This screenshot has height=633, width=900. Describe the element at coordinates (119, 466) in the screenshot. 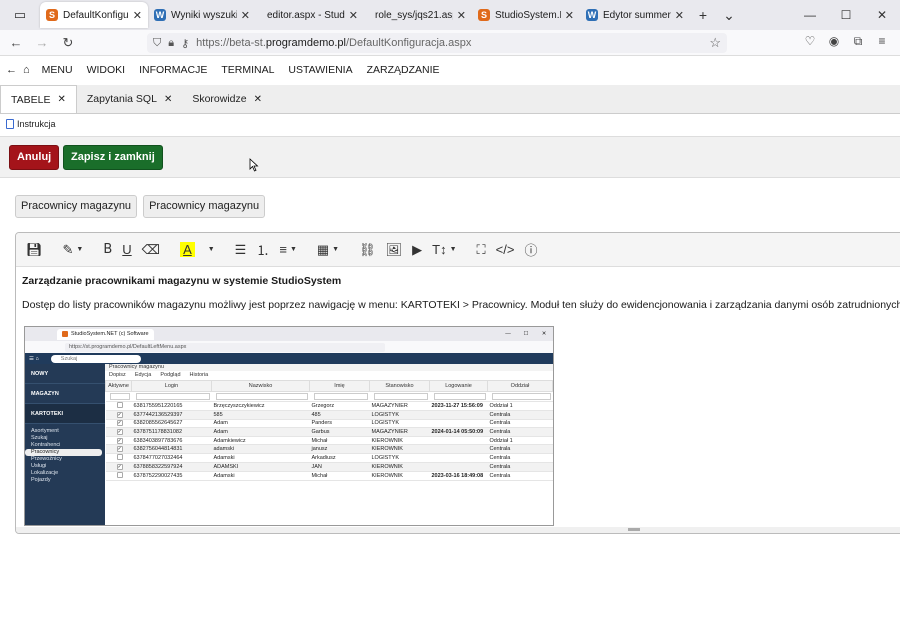

I see `checkbox: ✓` at that location.